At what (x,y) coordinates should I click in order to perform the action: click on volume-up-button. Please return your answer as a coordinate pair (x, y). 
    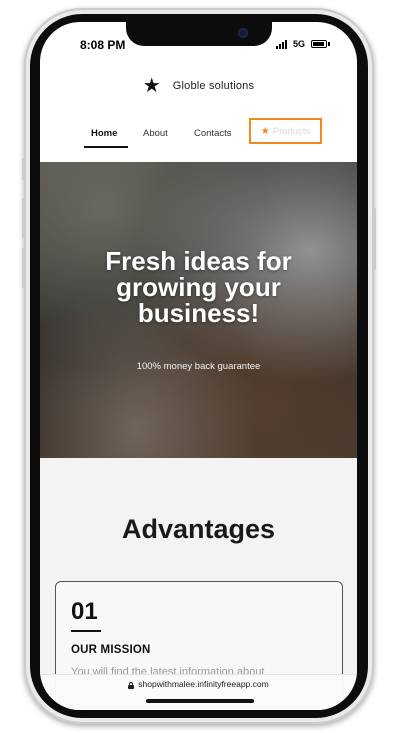
    Looking at the image, I should click on (23, 218).